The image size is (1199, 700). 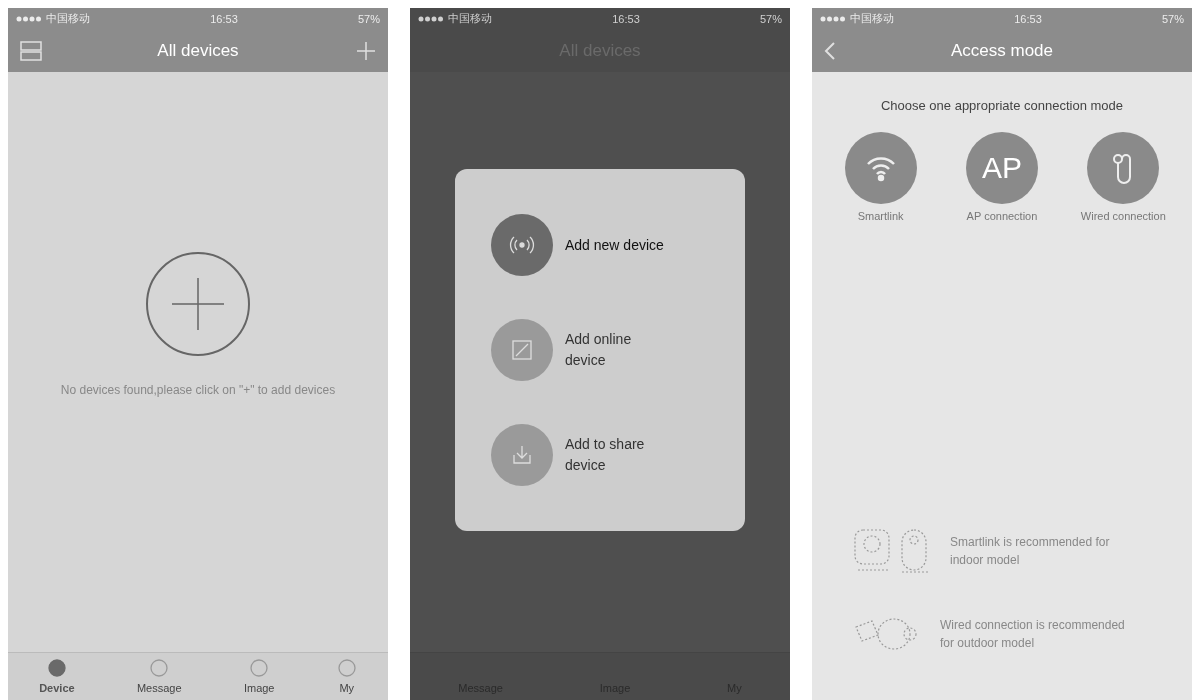 I want to click on add-icon, so click(x=366, y=51).